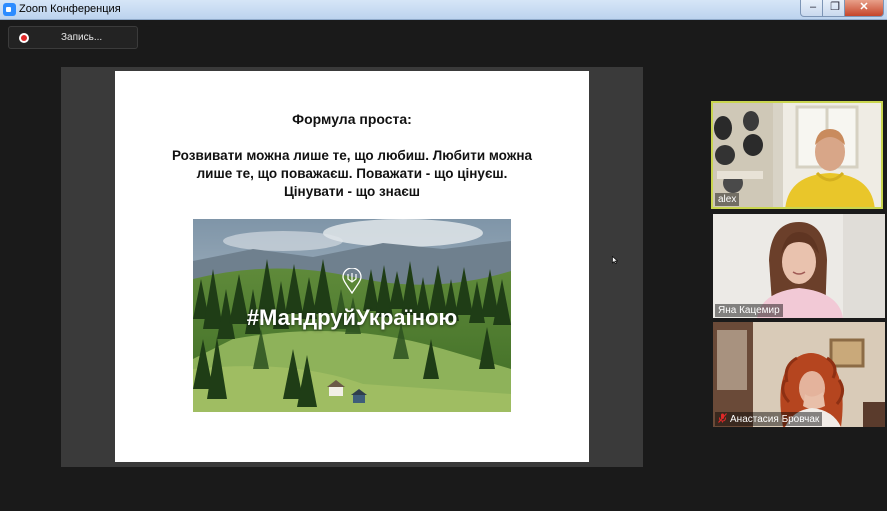 This screenshot has width=887, height=511. What do you see at coordinates (443, 10) in the screenshot?
I see `window-titlebar: Zoom Конференция – ❐ ✕` at bounding box center [443, 10].